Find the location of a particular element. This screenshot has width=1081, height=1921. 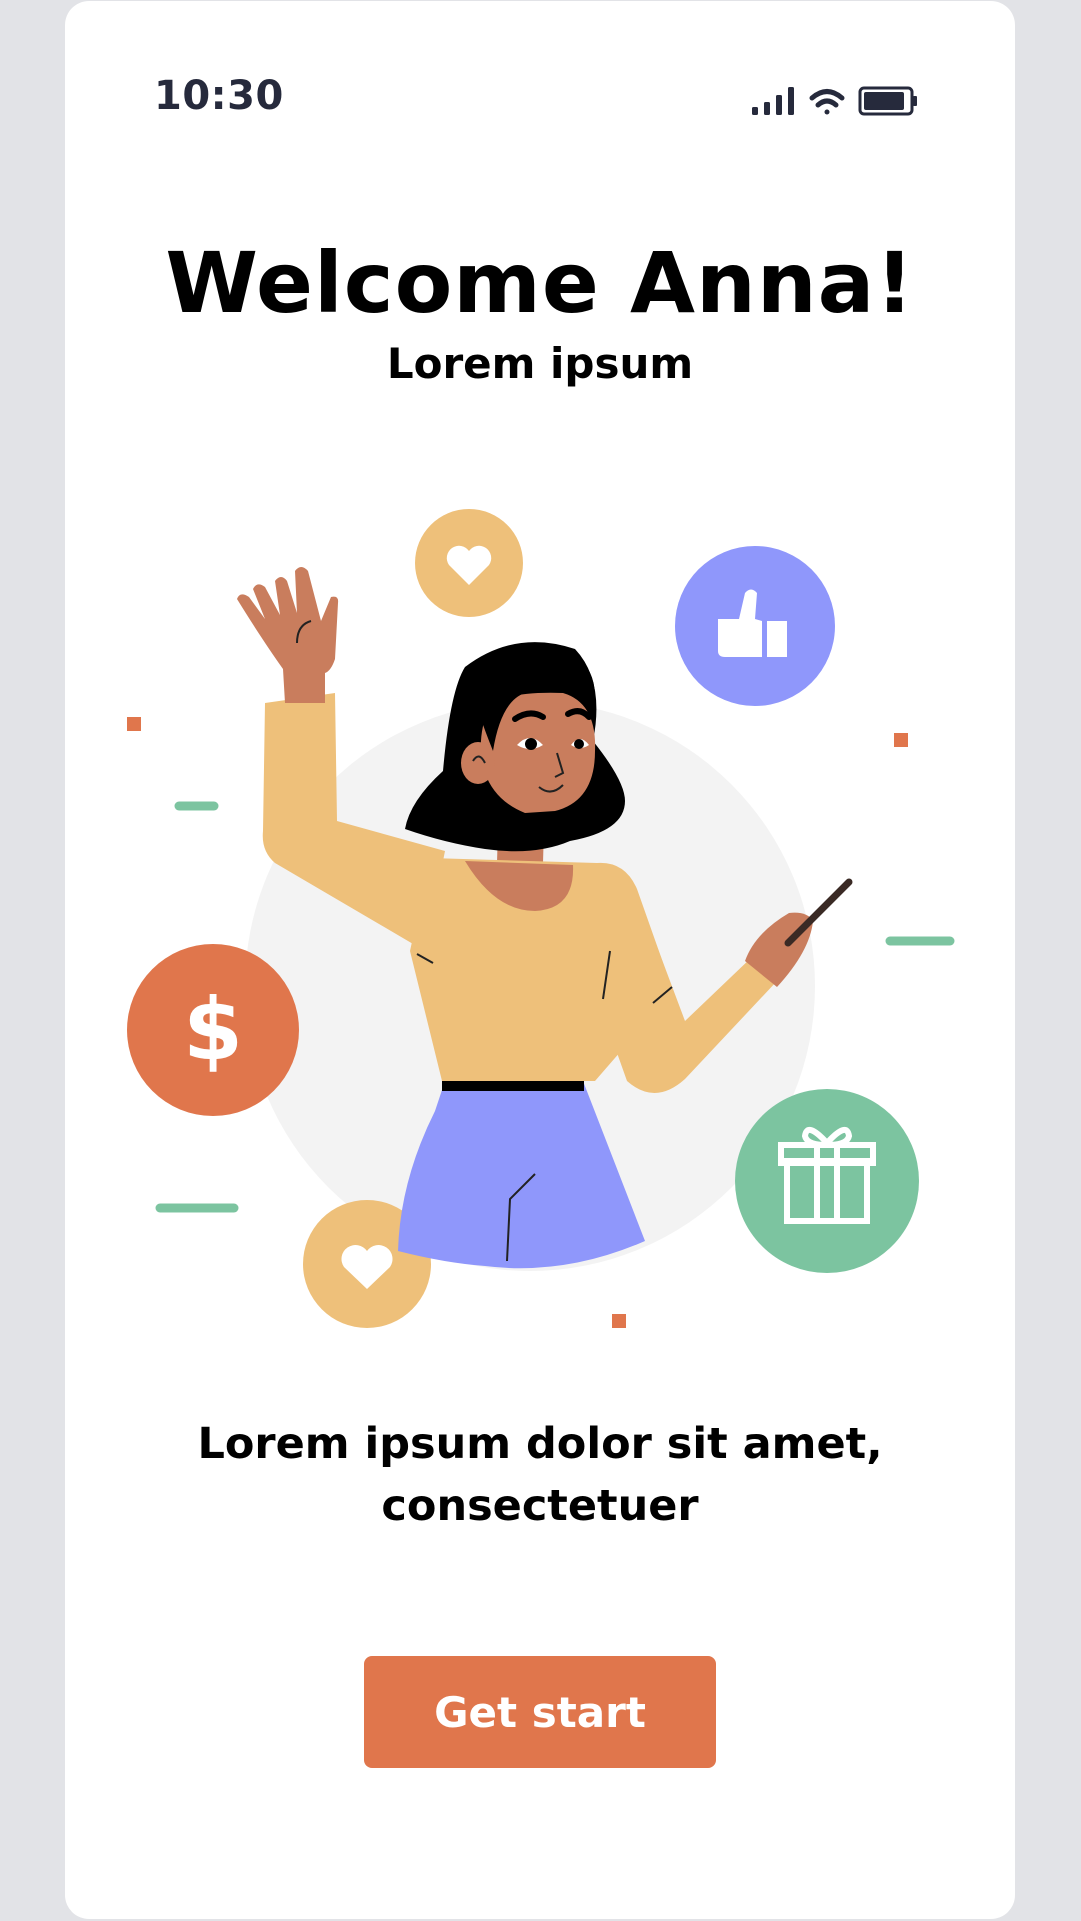

status-time: 10:30 is located at coordinates (219, 96).